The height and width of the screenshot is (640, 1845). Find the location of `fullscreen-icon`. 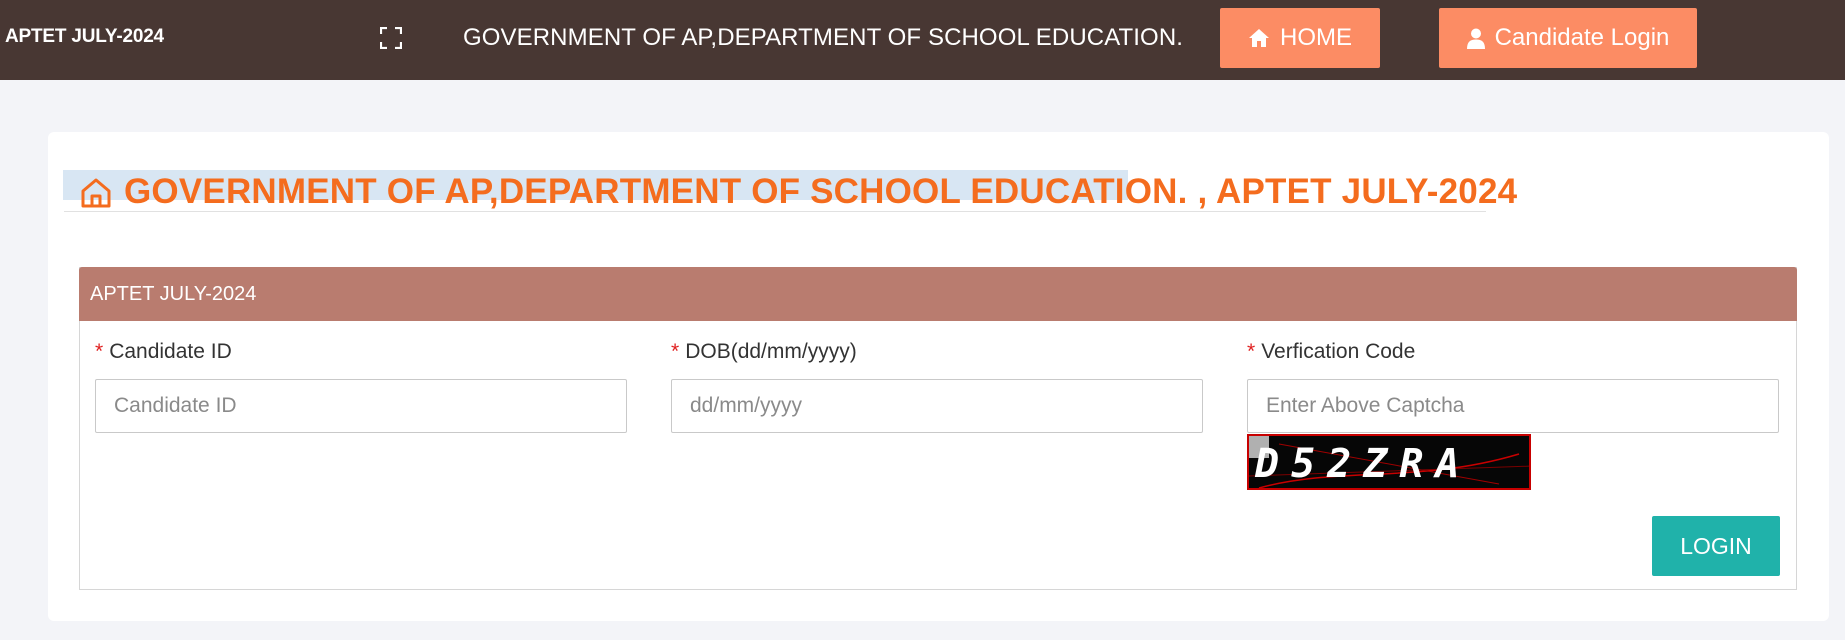

fullscreen-icon is located at coordinates (391, 38).